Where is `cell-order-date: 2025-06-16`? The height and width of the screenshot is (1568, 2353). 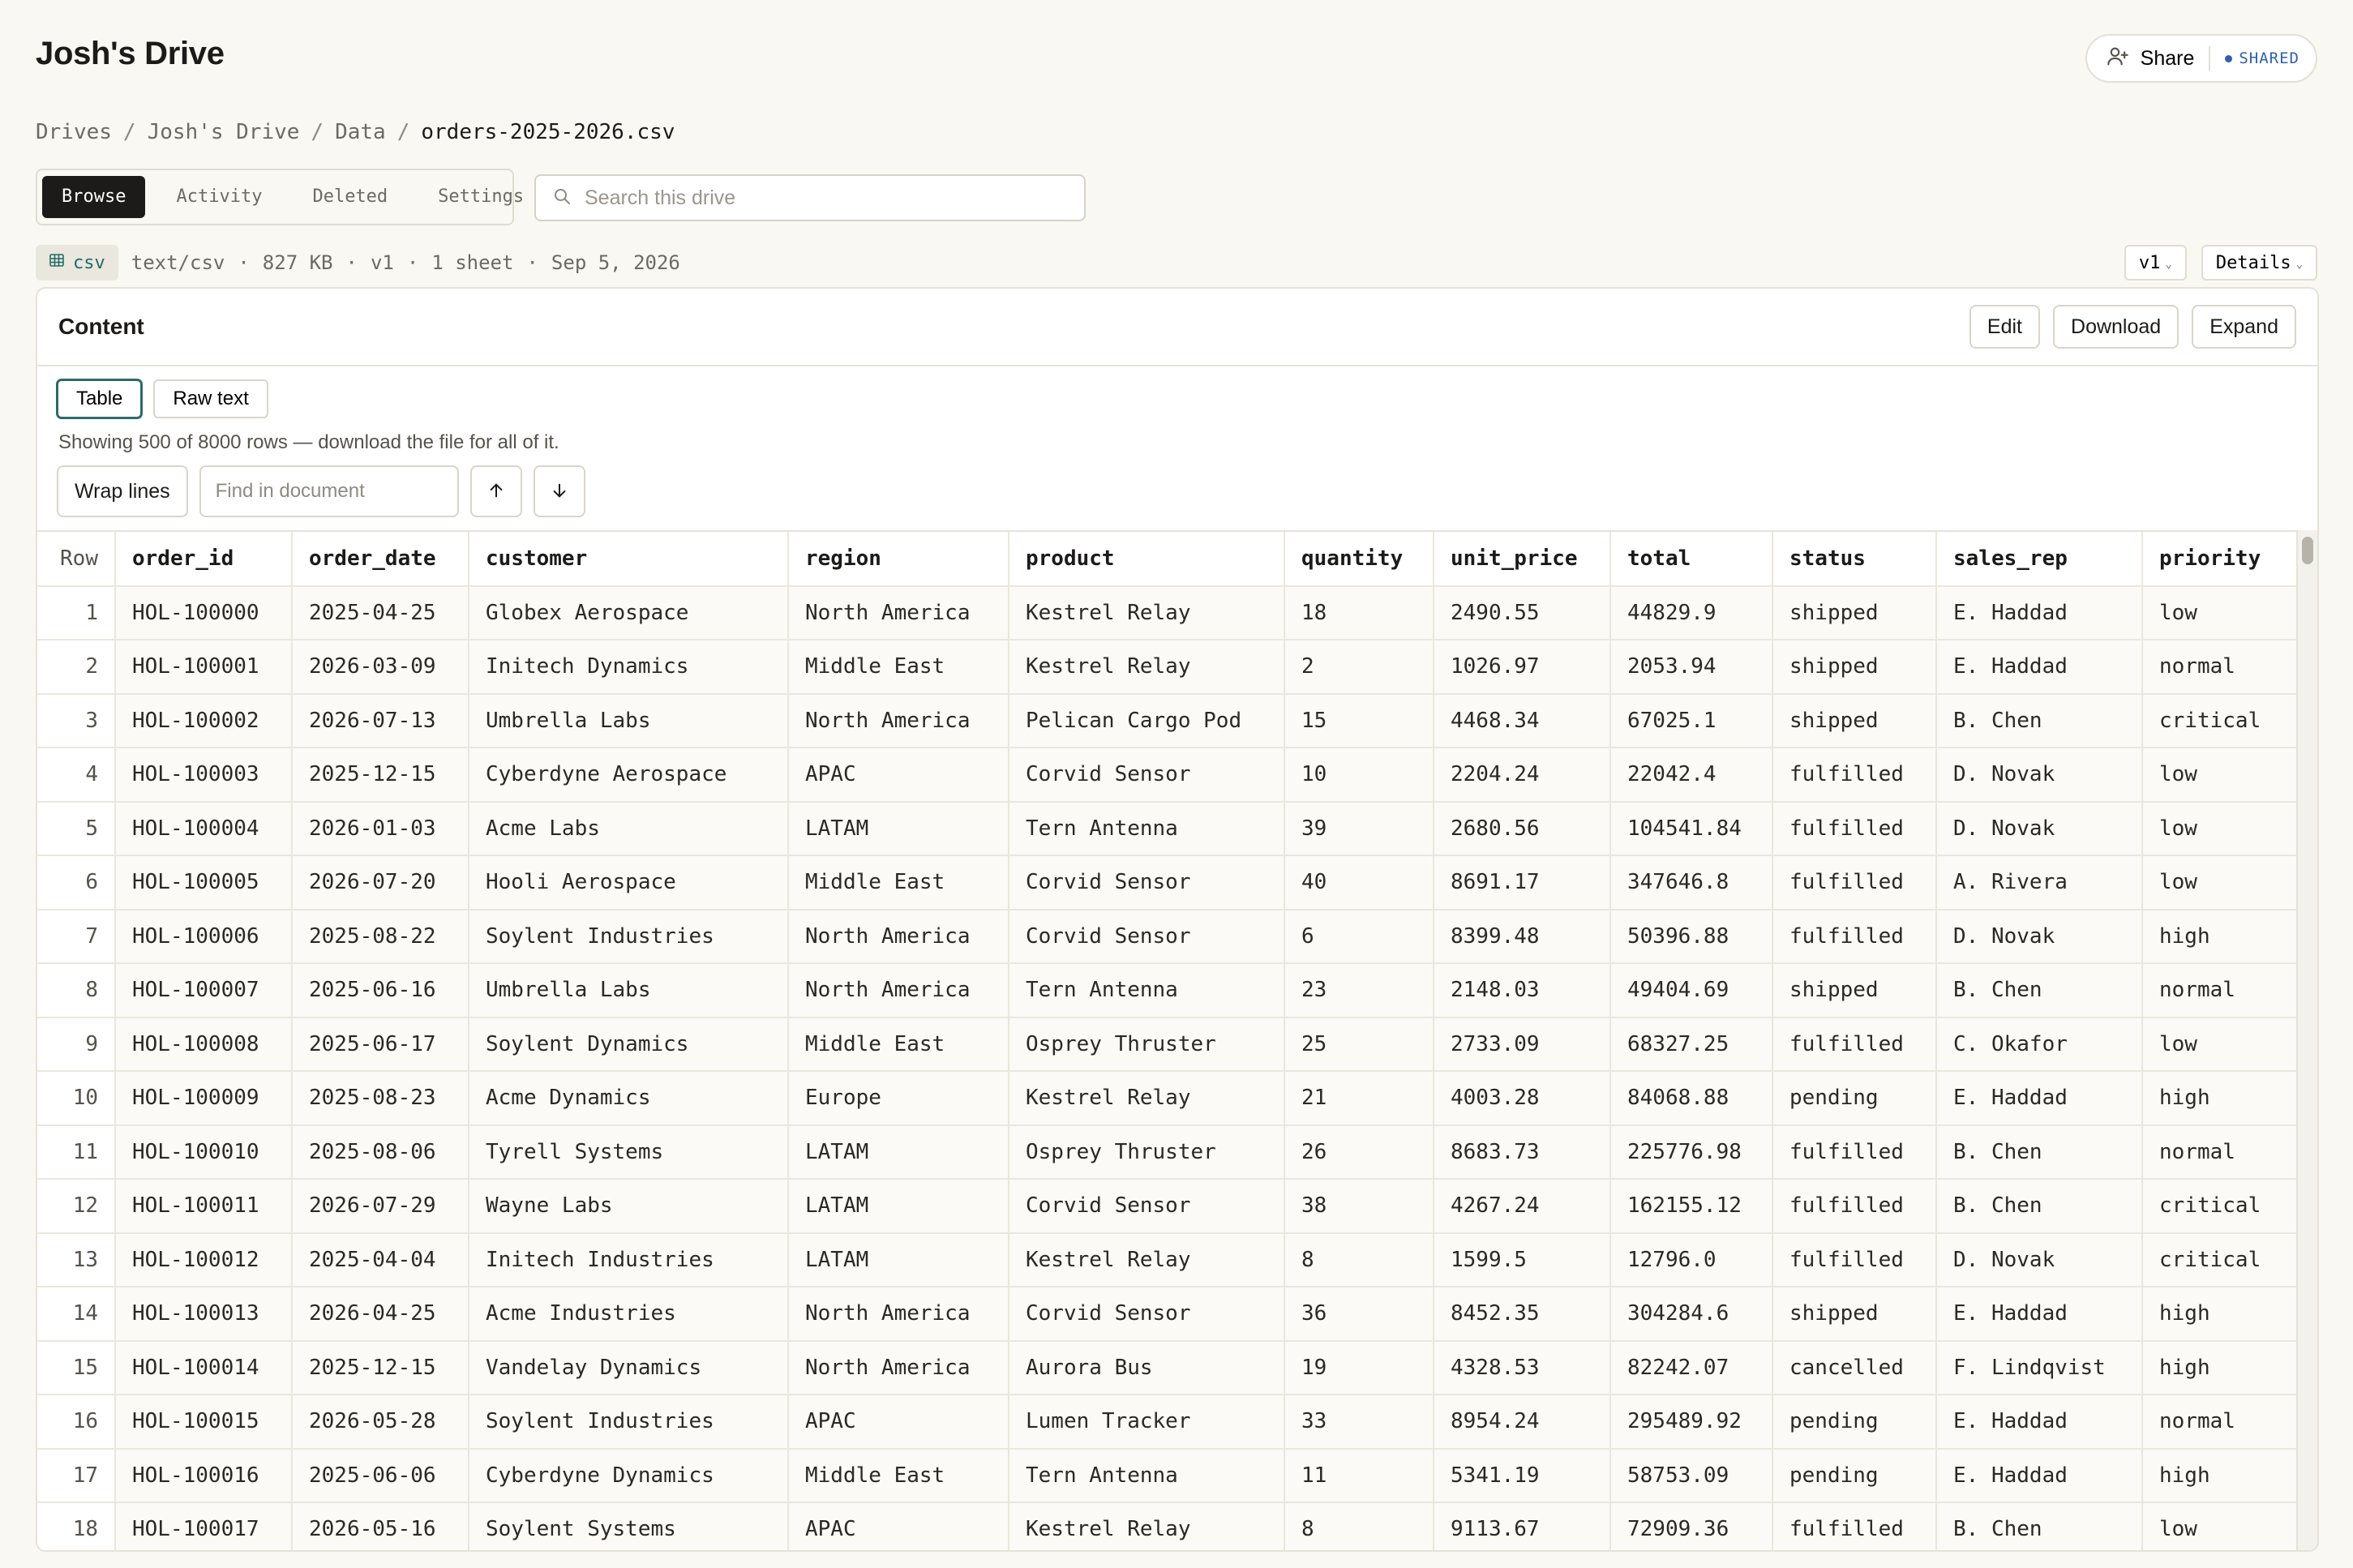
cell-order-date: 2025-06-16 is located at coordinates (380, 990).